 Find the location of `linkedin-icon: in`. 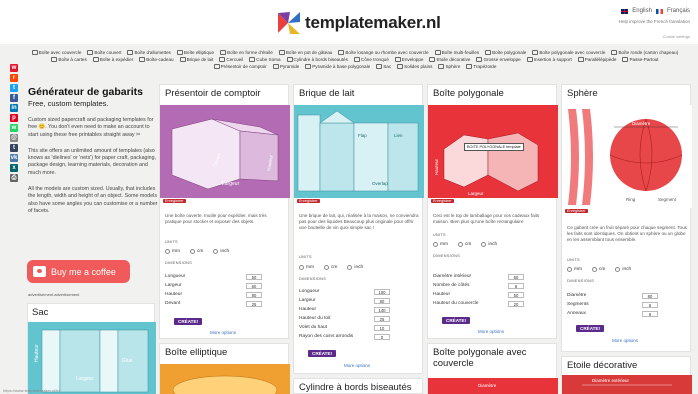

linkedin-icon: in is located at coordinates (14, 108).